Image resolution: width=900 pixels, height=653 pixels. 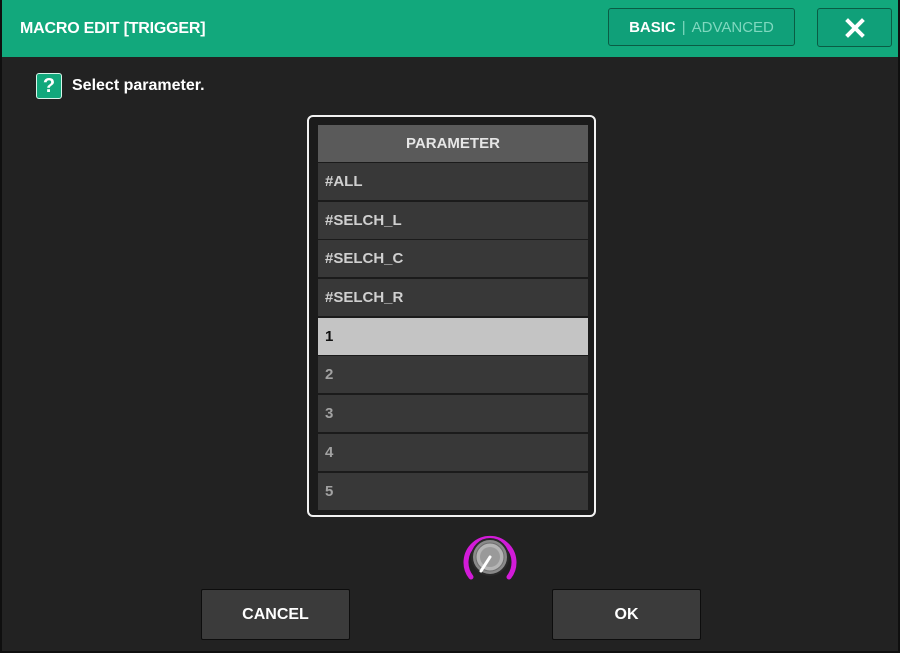 What do you see at coordinates (453, 181) in the screenshot?
I see `list-item: #ALL` at bounding box center [453, 181].